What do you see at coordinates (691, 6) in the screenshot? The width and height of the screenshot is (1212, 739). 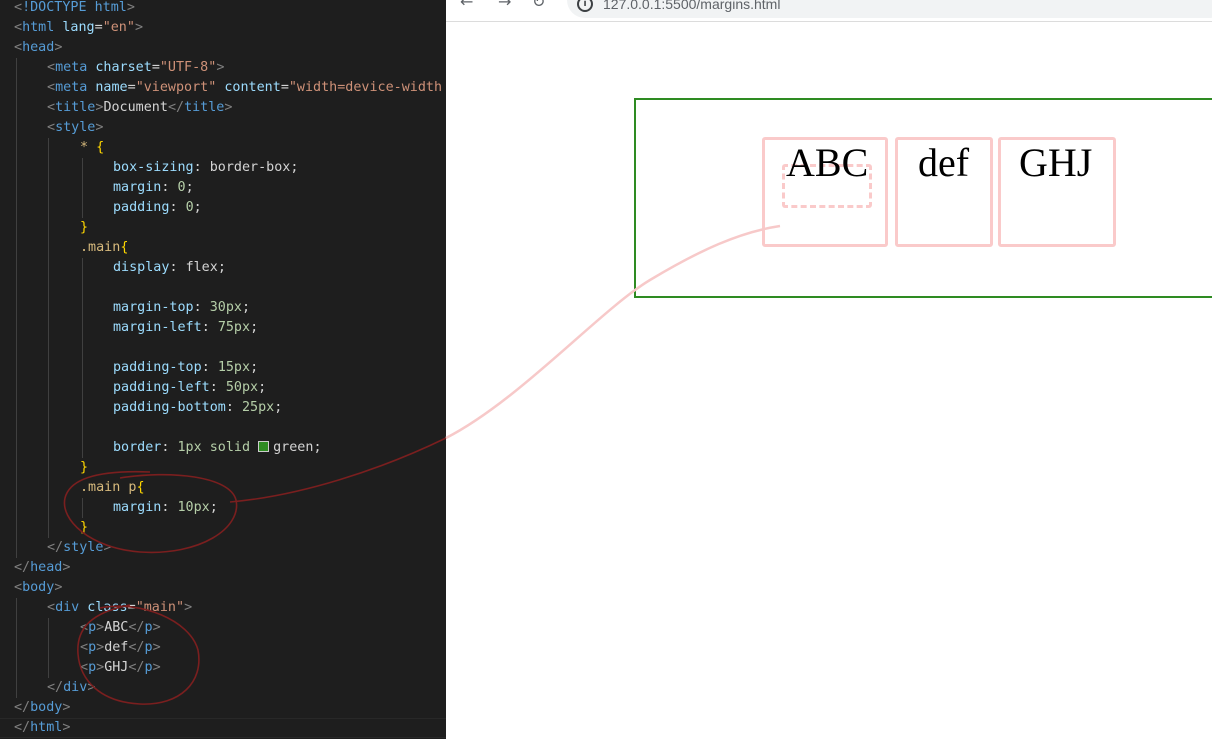 I see `url-text: 127.0.0.1:5500/margins.html` at bounding box center [691, 6].